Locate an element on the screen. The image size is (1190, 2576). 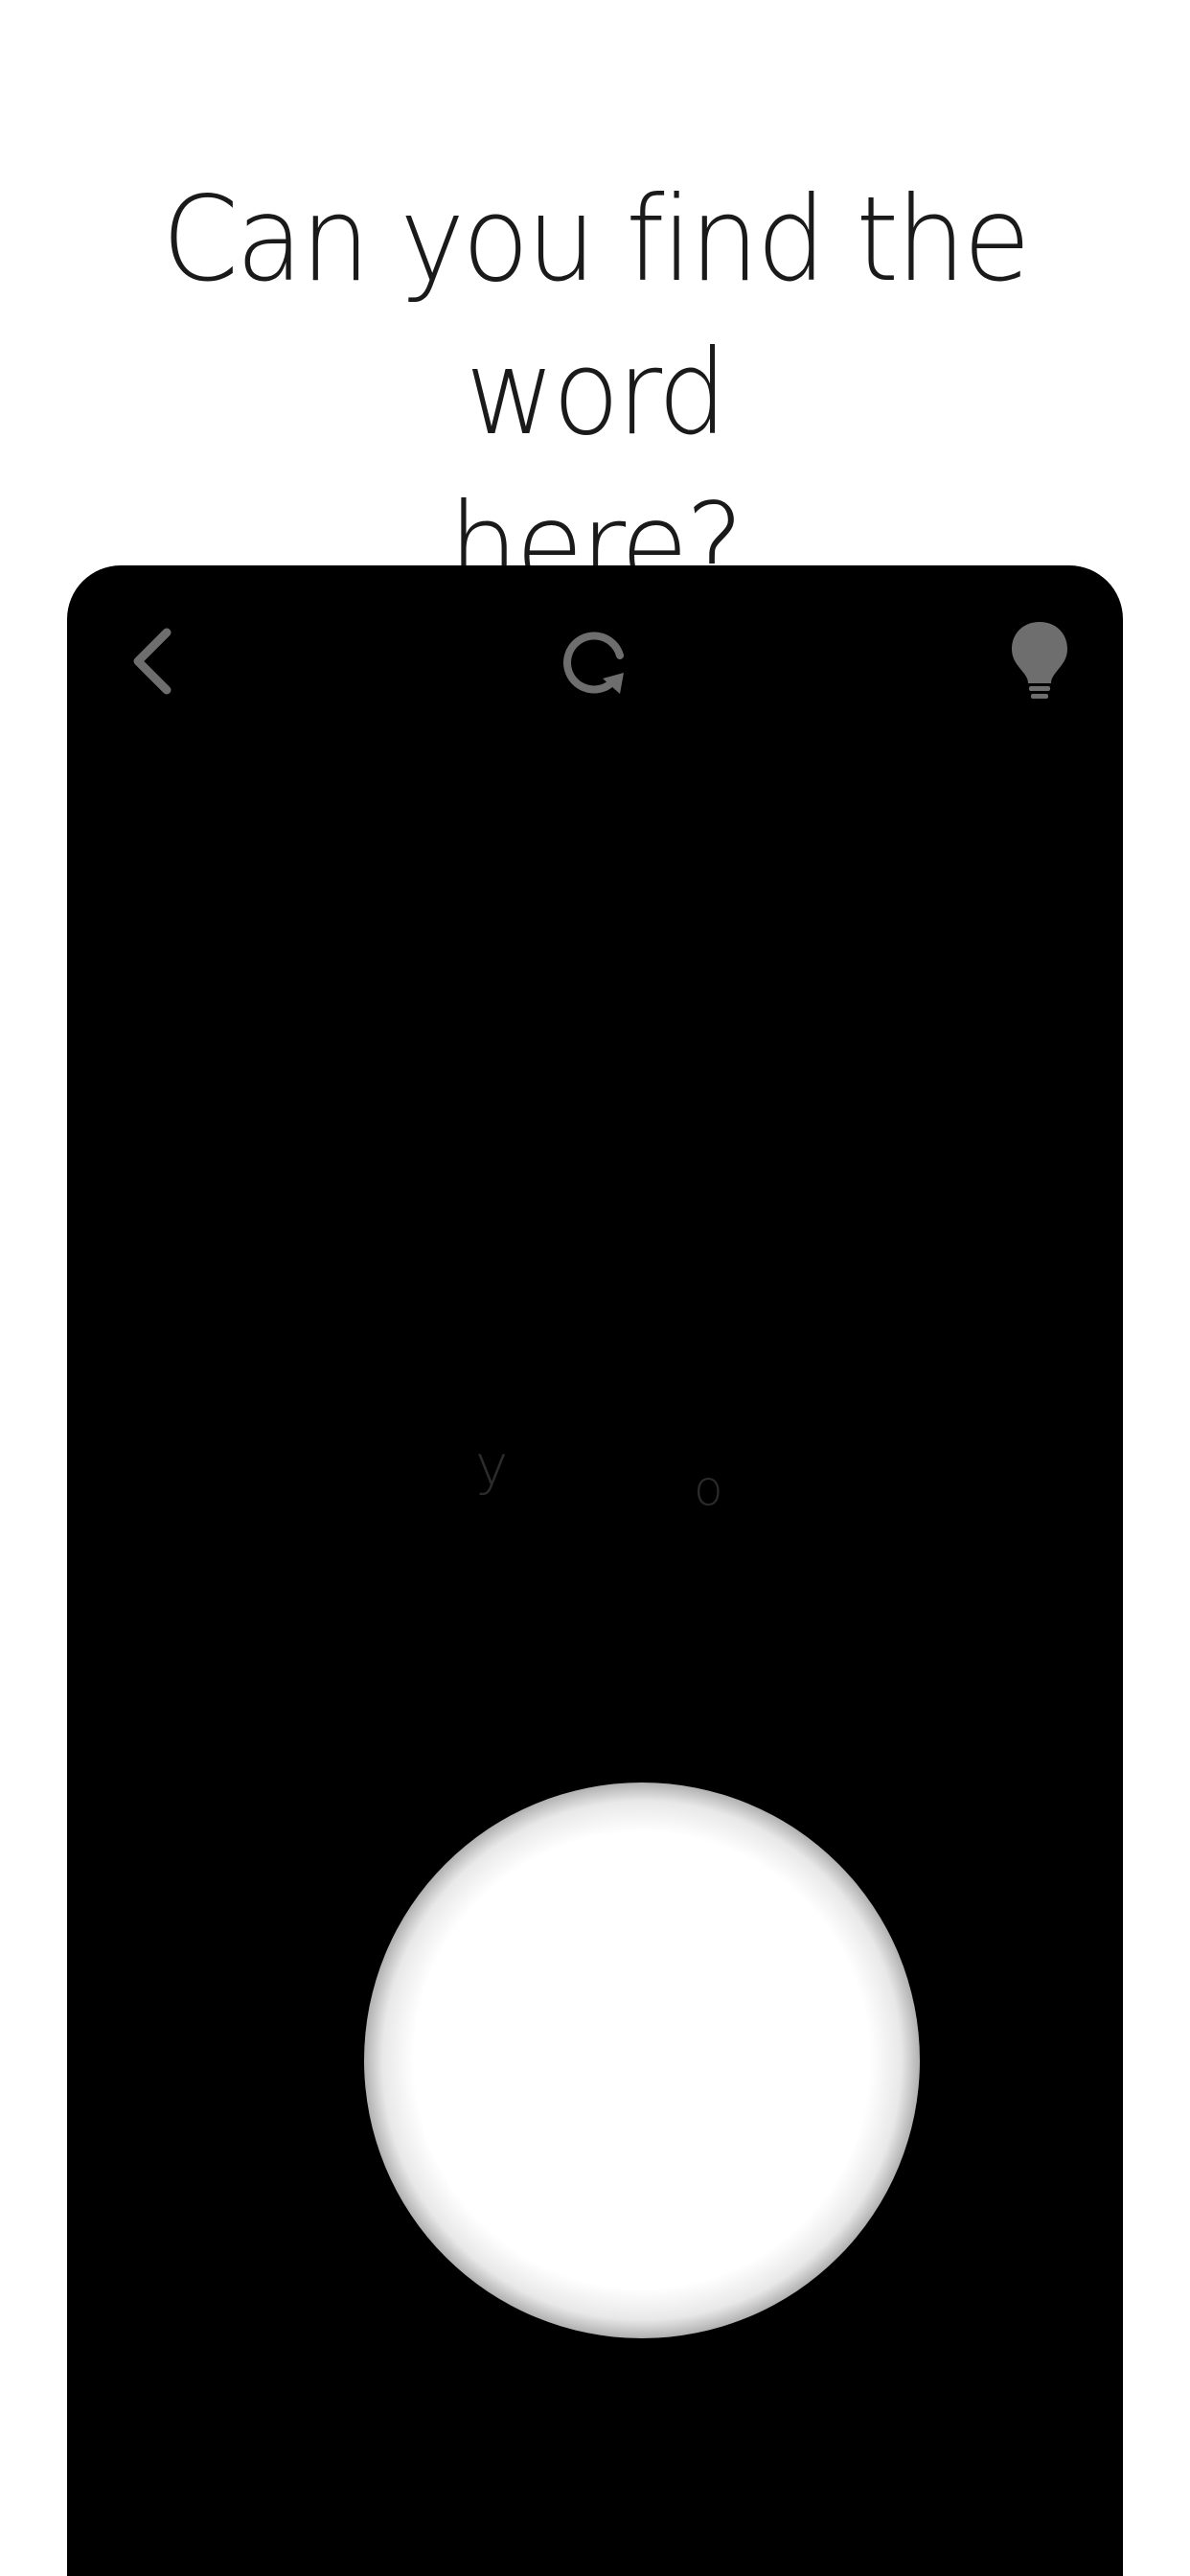
restart-icon is located at coordinates (593, 663).